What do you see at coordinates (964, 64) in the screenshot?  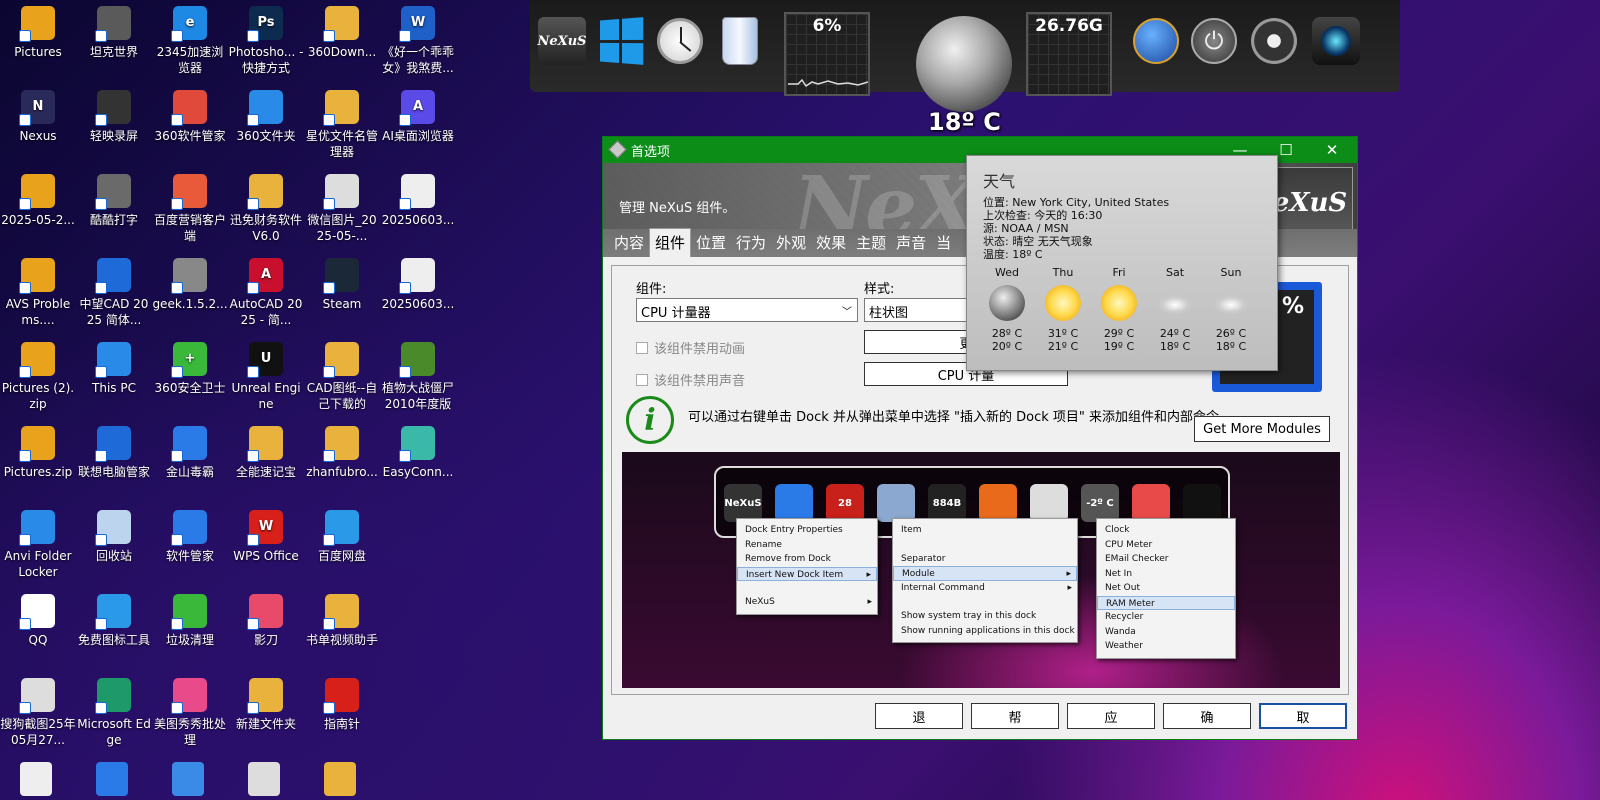 I see `moon-weather-icon` at bounding box center [964, 64].